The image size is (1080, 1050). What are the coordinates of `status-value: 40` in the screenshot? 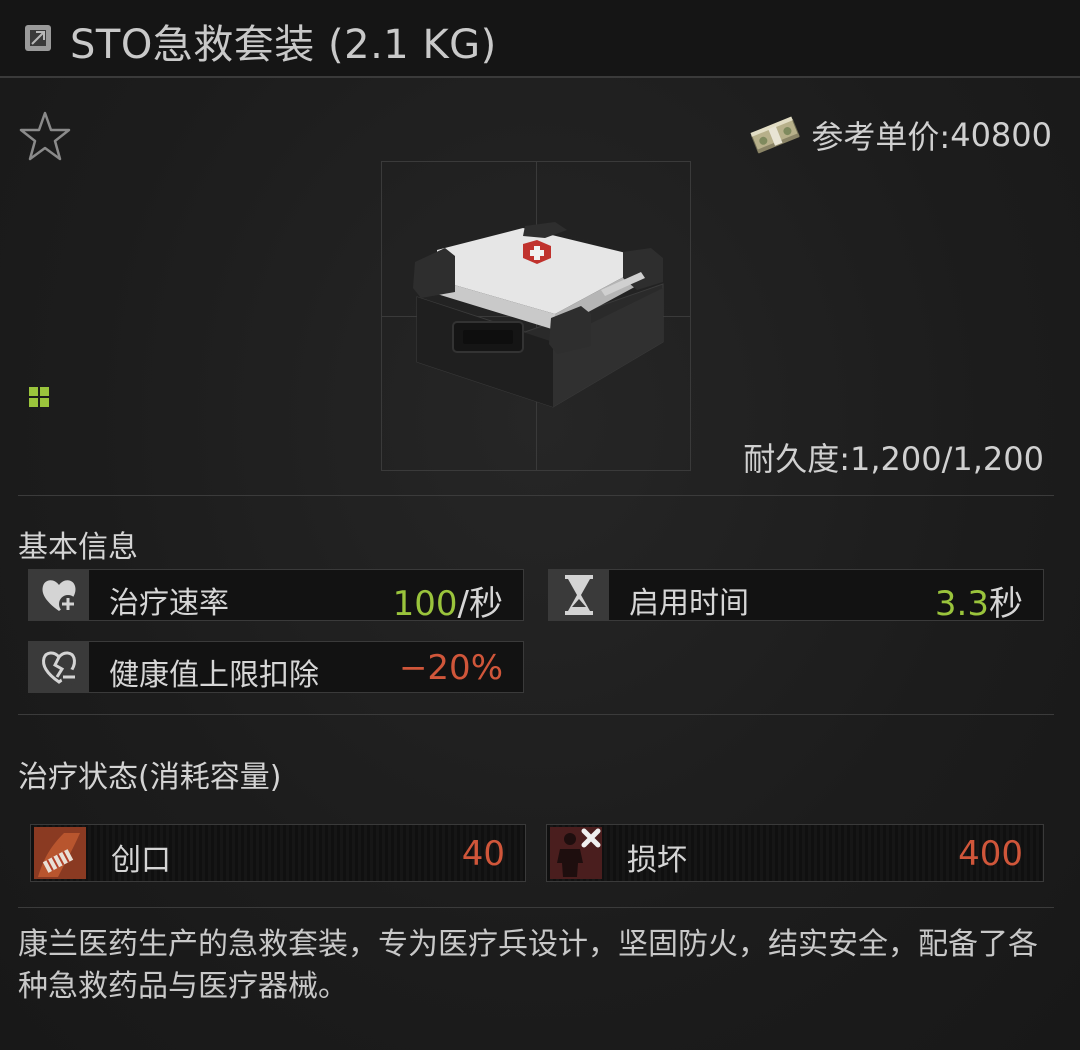 It's located at (483, 854).